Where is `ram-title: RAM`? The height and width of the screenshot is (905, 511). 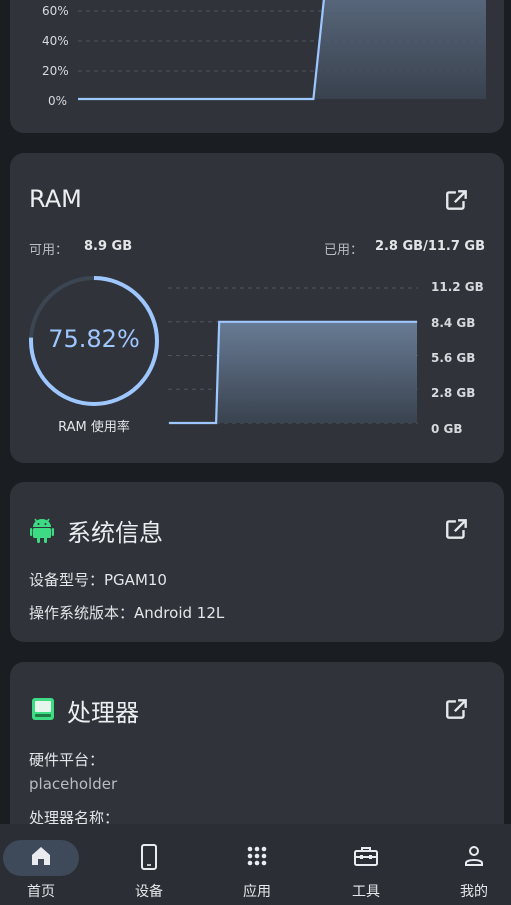
ram-title: RAM is located at coordinates (55, 199).